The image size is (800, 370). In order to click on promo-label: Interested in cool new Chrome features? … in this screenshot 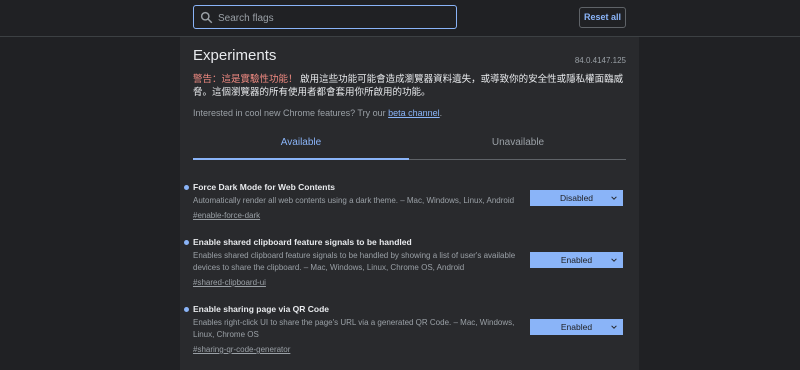, I will do `click(289, 113)`.